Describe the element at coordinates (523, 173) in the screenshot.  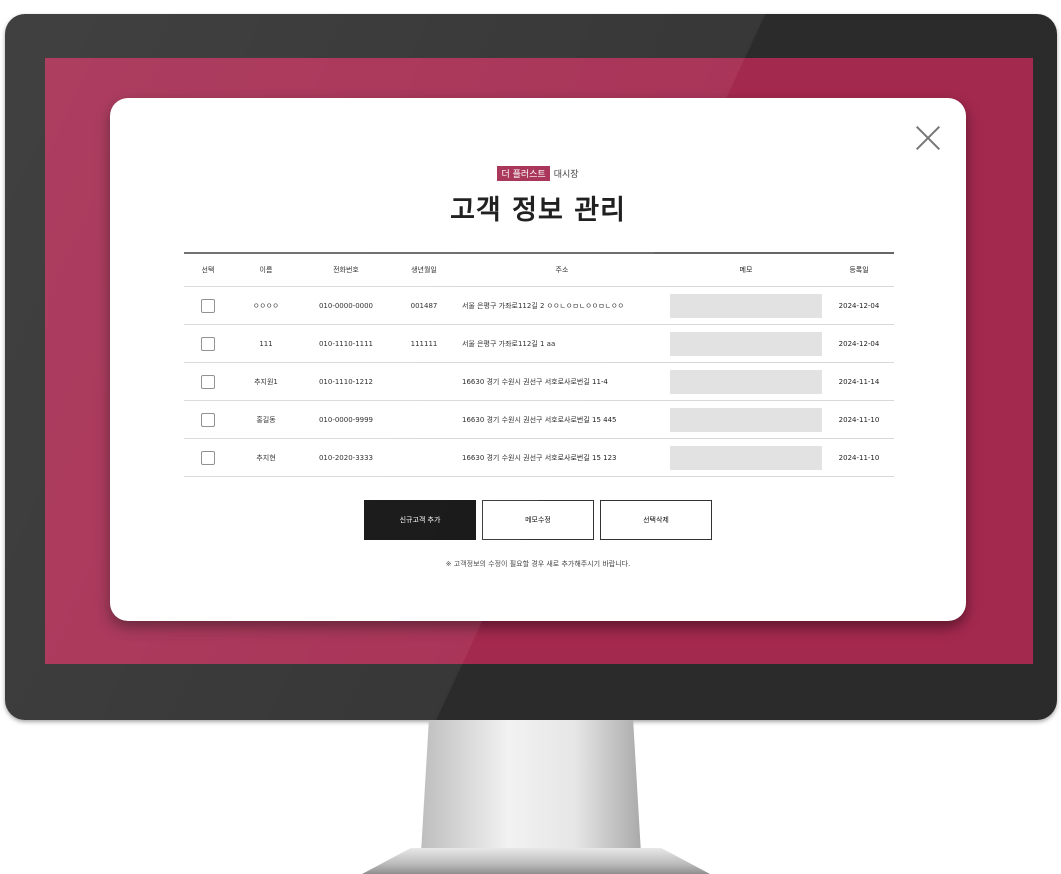
I see `brand-badge: 더 플러스트` at that location.